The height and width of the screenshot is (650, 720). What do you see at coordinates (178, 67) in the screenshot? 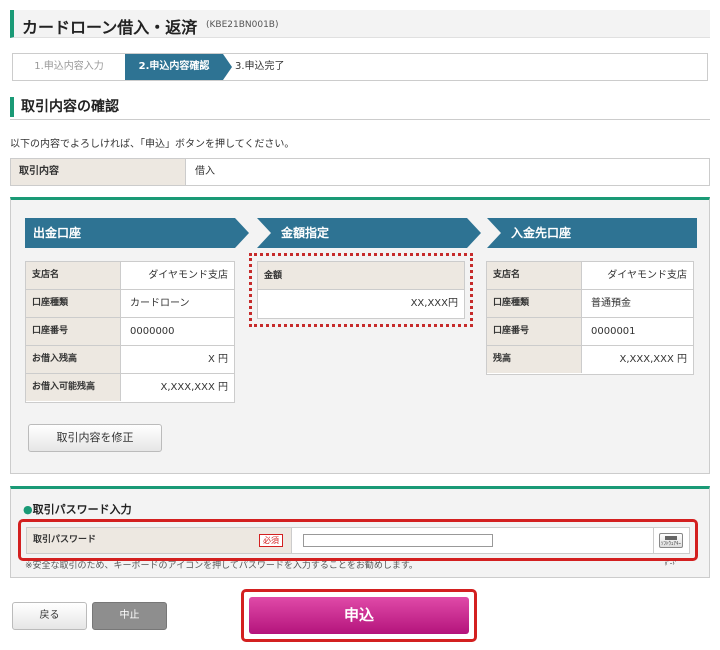
I see `step-confirm: 2.申込内容確認` at bounding box center [178, 67].